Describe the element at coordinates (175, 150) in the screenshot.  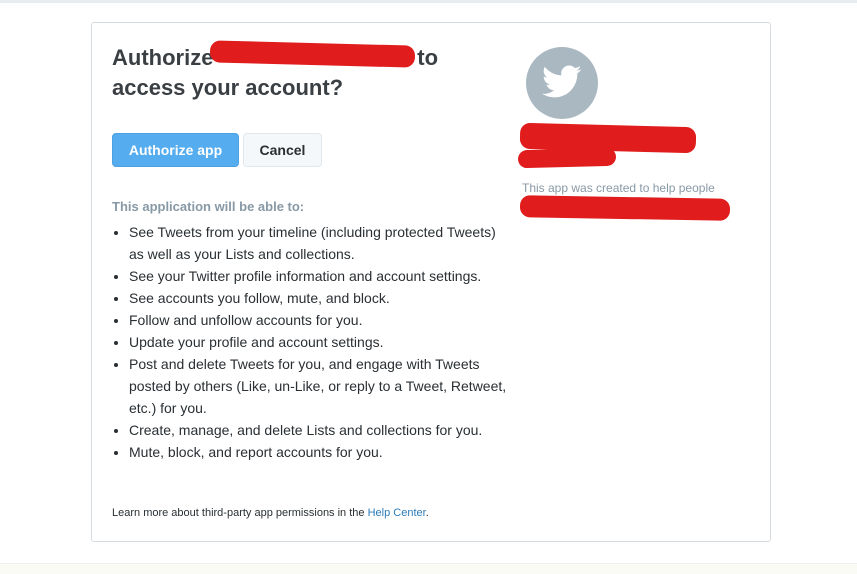
I see `authorize-app-button: Authorize app` at that location.